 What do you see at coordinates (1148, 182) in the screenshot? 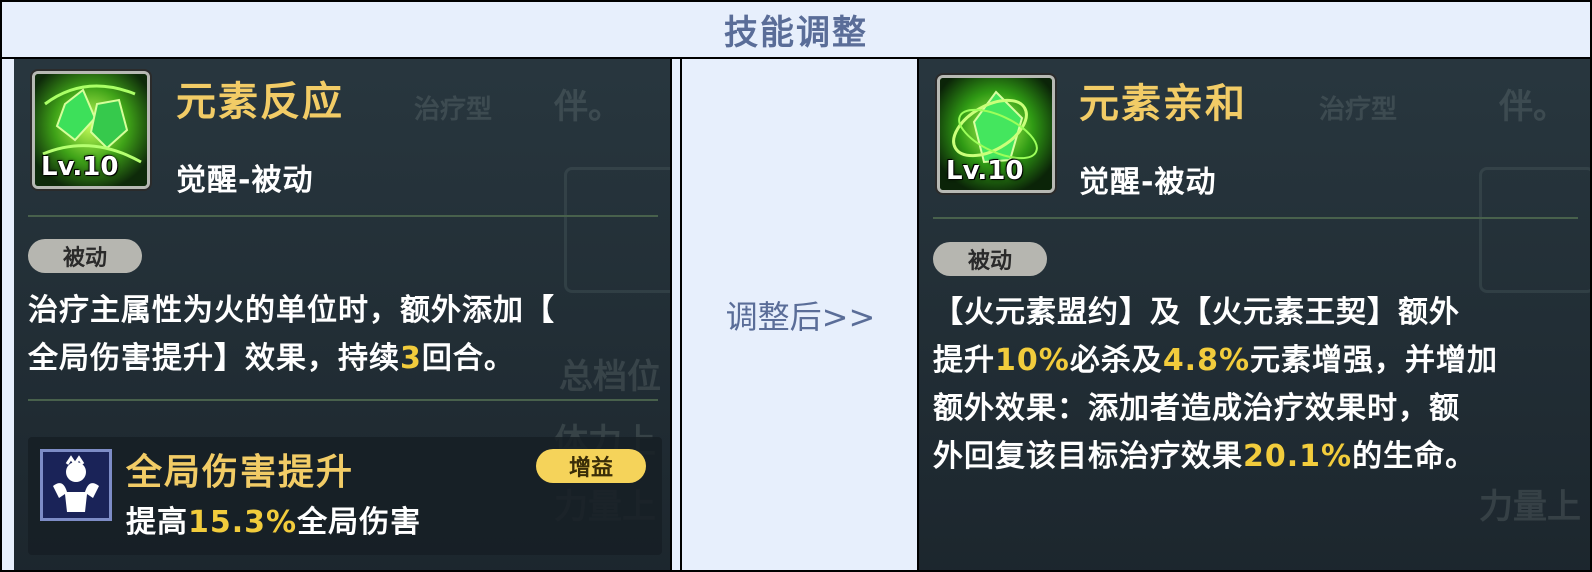
I see `skill-type-right: 觉醒-被动` at bounding box center [1148, 182].